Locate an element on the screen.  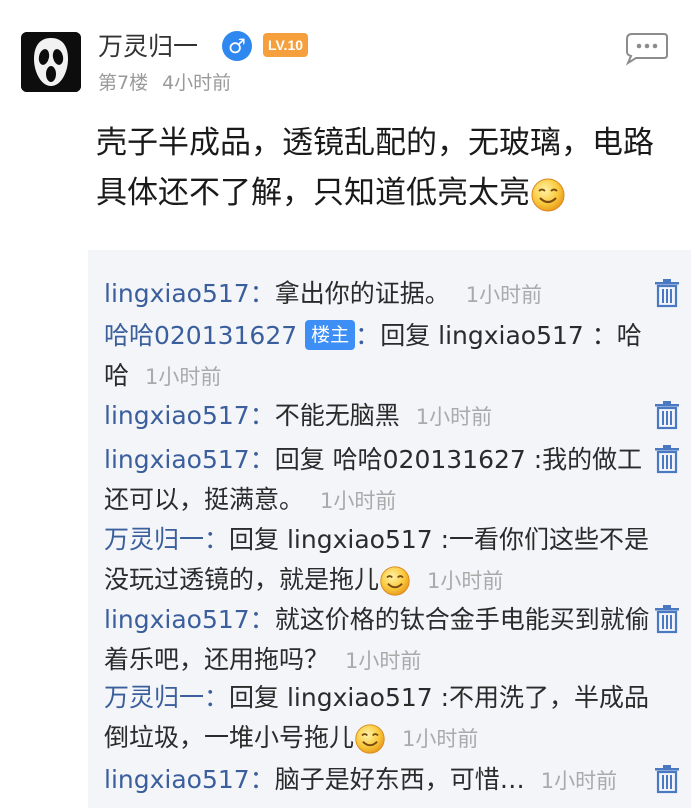
reply-button is located at coordinates (646, 48).